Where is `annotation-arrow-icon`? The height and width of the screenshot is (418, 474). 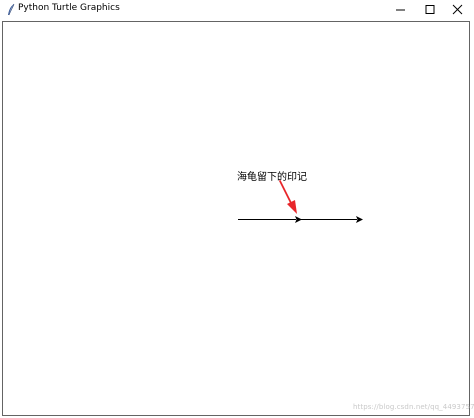
annotation-arrow-icon is located at coordinates (288, 197).